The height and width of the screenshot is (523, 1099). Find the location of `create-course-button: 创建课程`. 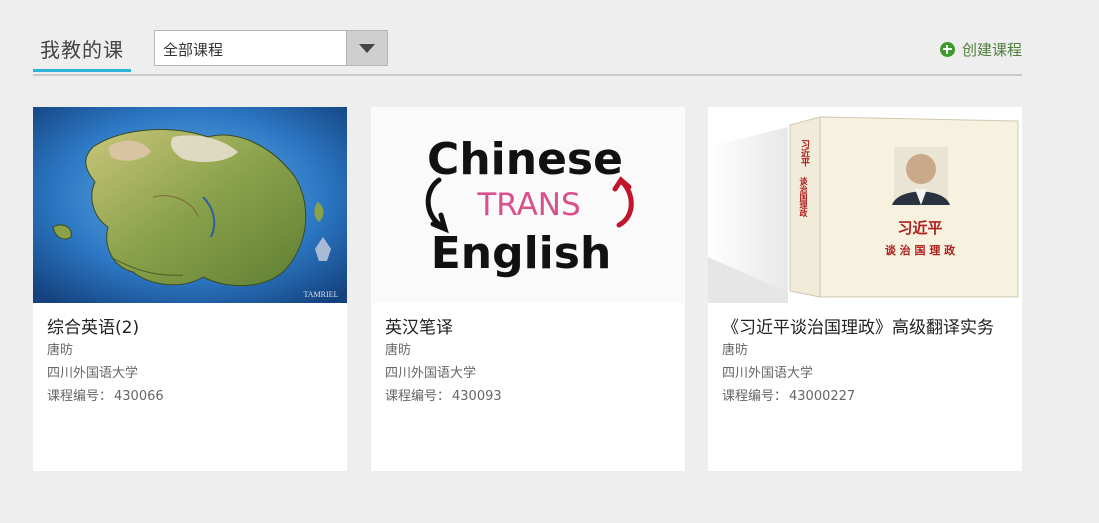

create-course-button: 创建课程 is located at coordinates (980, 49).